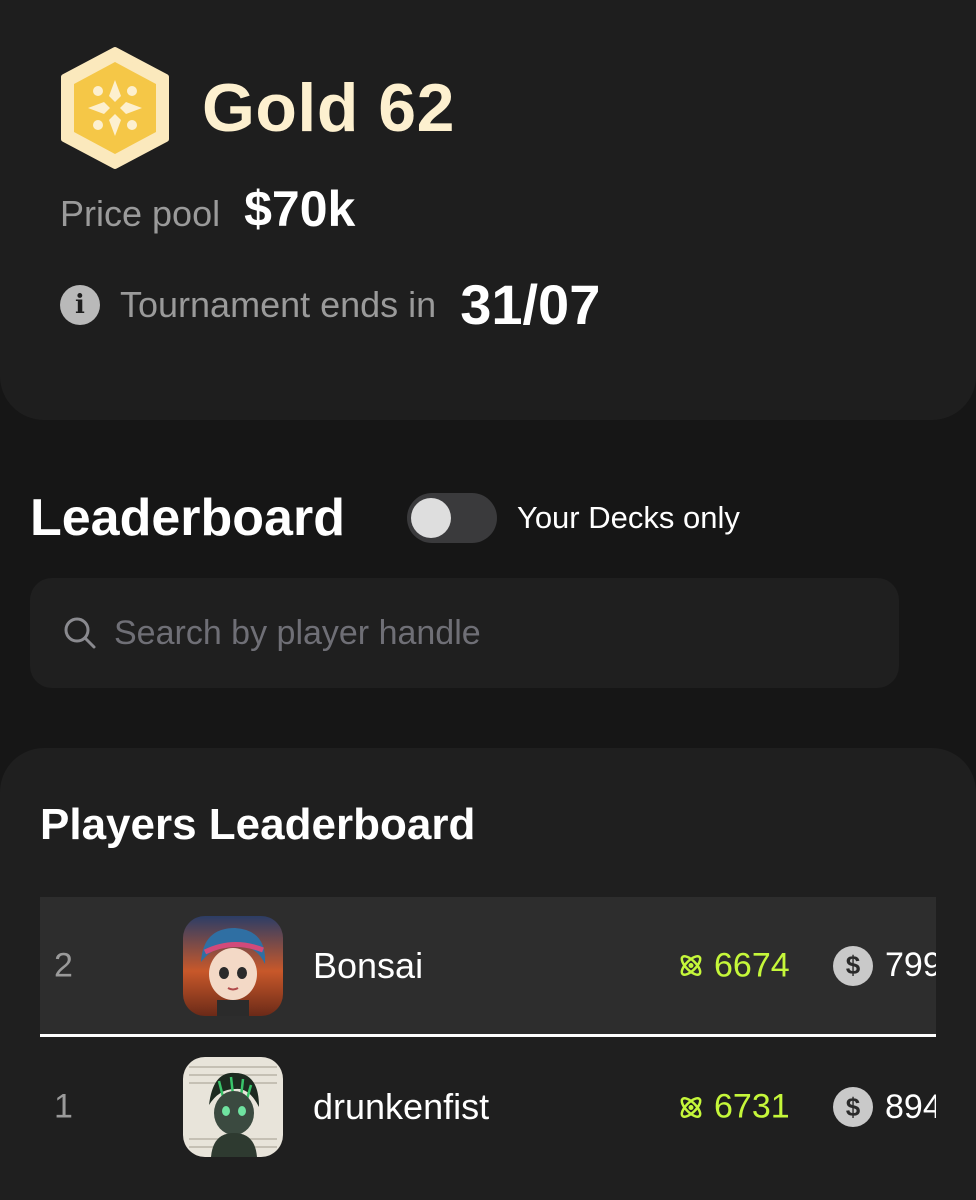  What do you see at coordinates (63, 1106) in the screenshot?
I see `player-rank: 1` at bounding box center [63, 1106].